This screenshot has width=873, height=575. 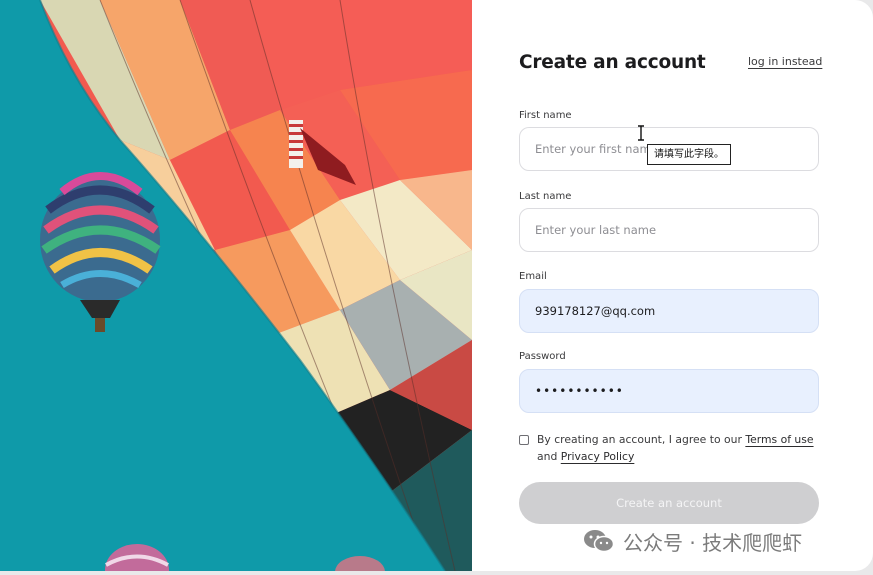 What do you see at coordinates (549, 456) in the screenshot?
I see `agree-middle: and` at bounding box center [549, 456].